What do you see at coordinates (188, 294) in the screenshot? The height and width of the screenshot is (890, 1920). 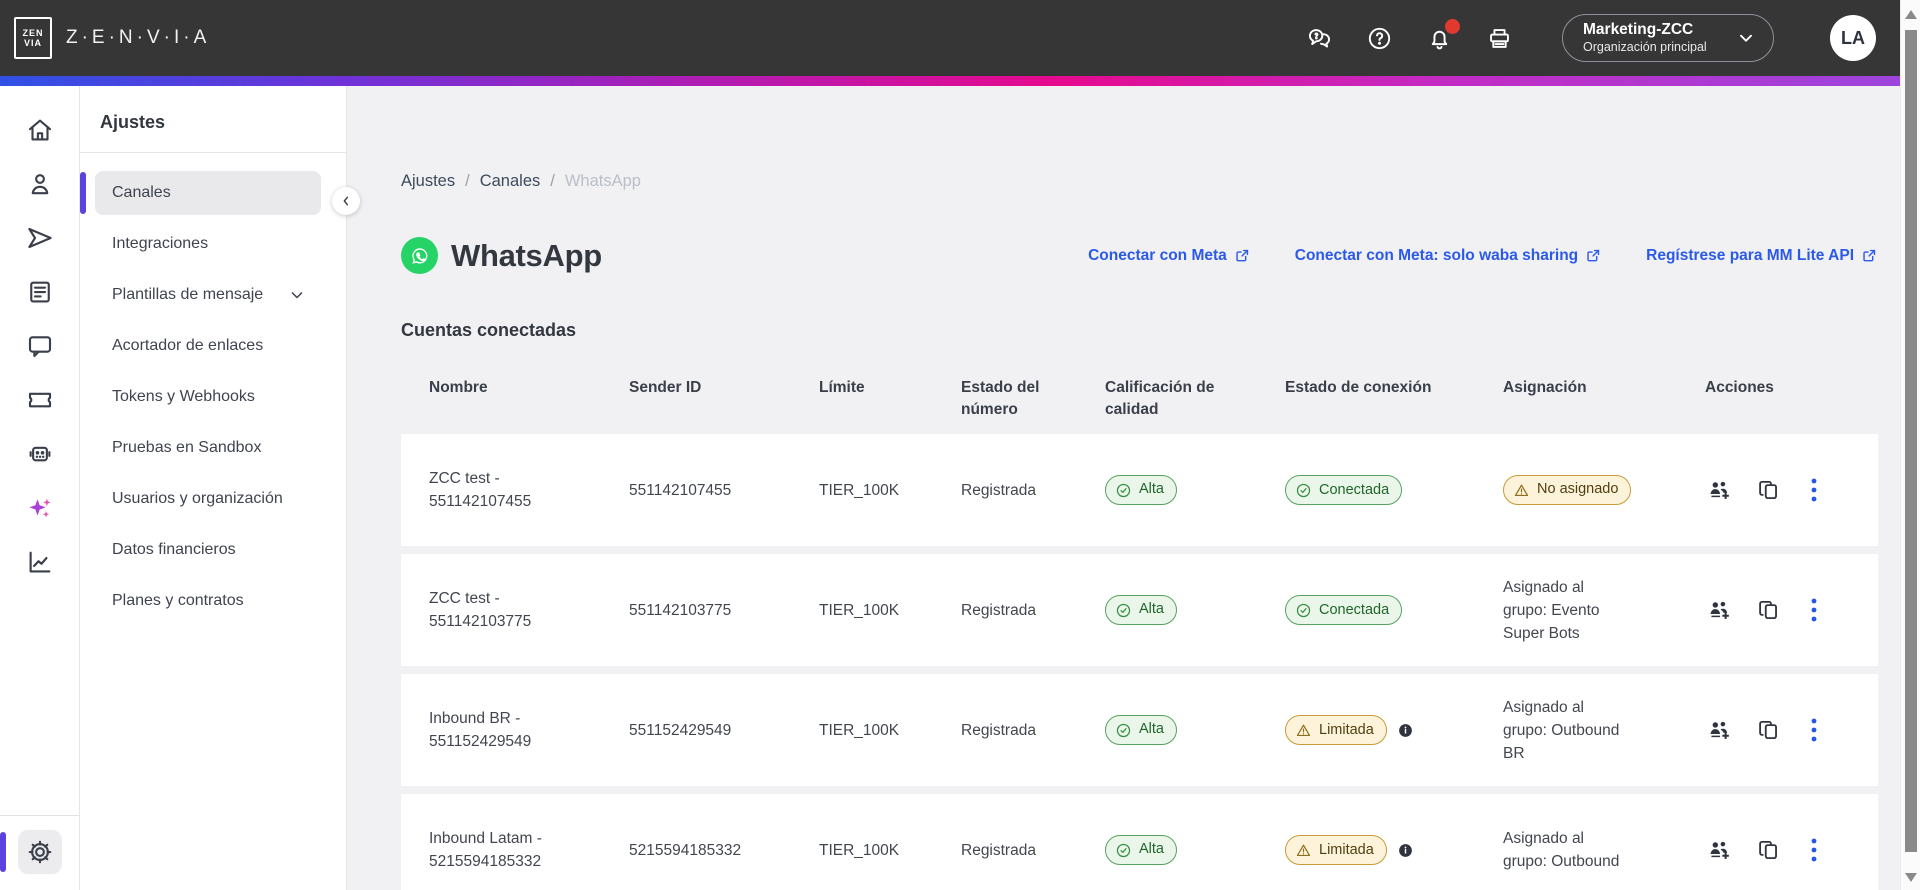 I see `sidebar-item-label: Plantillas de mensaje` at bounding box center [188, 294].